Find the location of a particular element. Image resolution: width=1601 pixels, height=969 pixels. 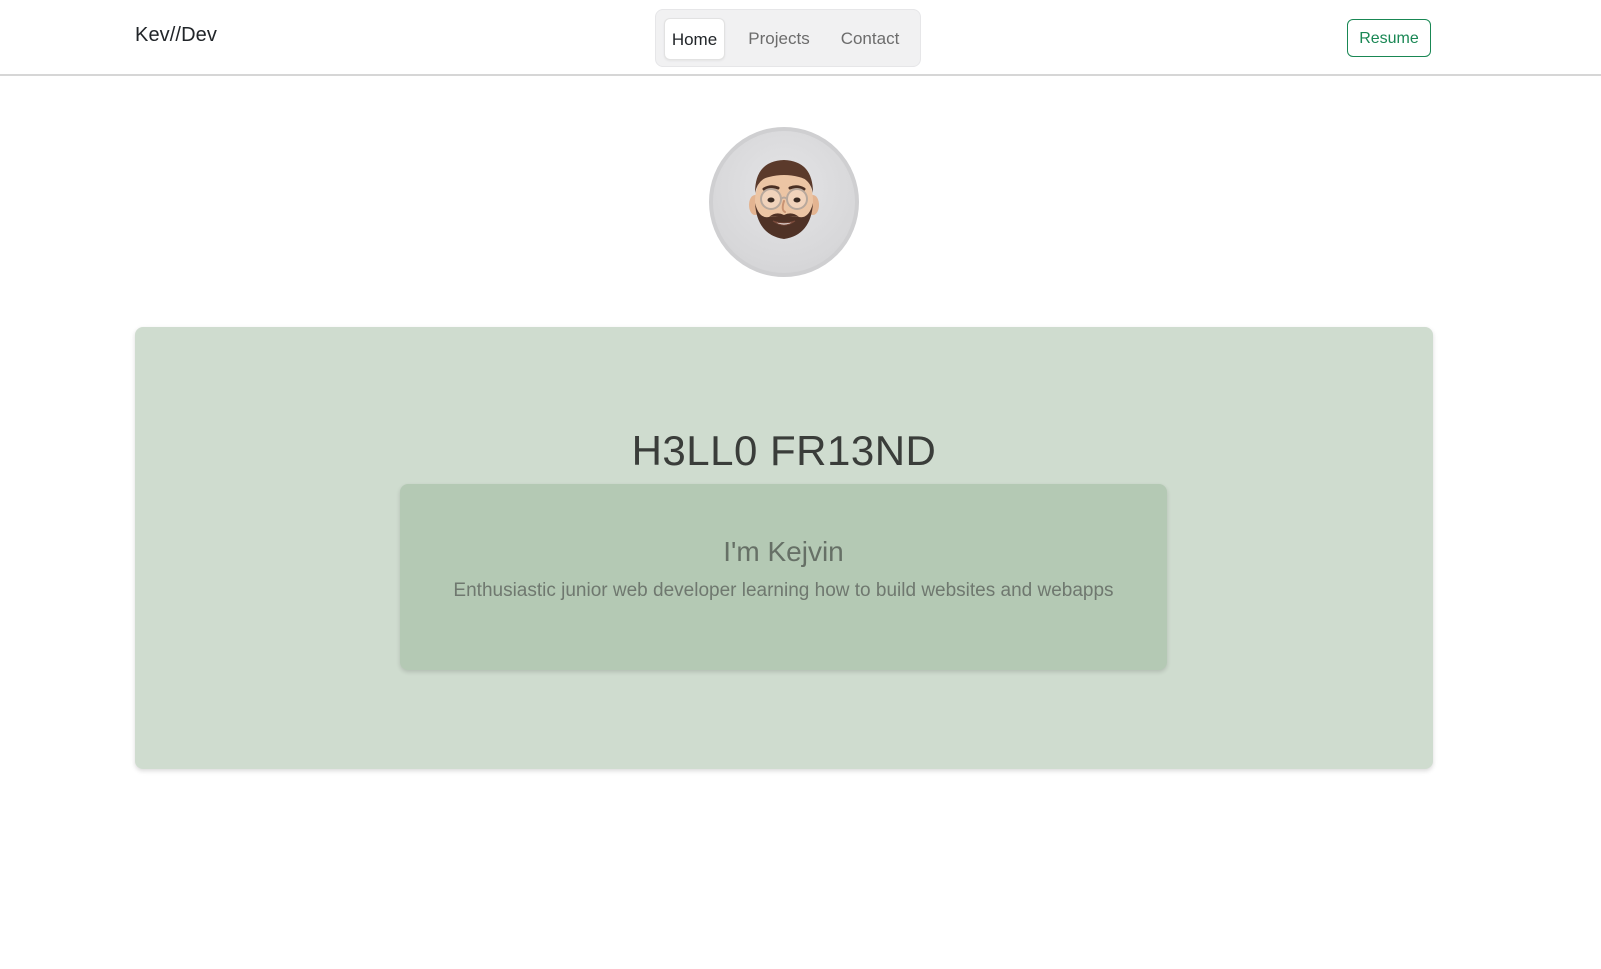

tab-home: Home is located at coordinates (694, 39).